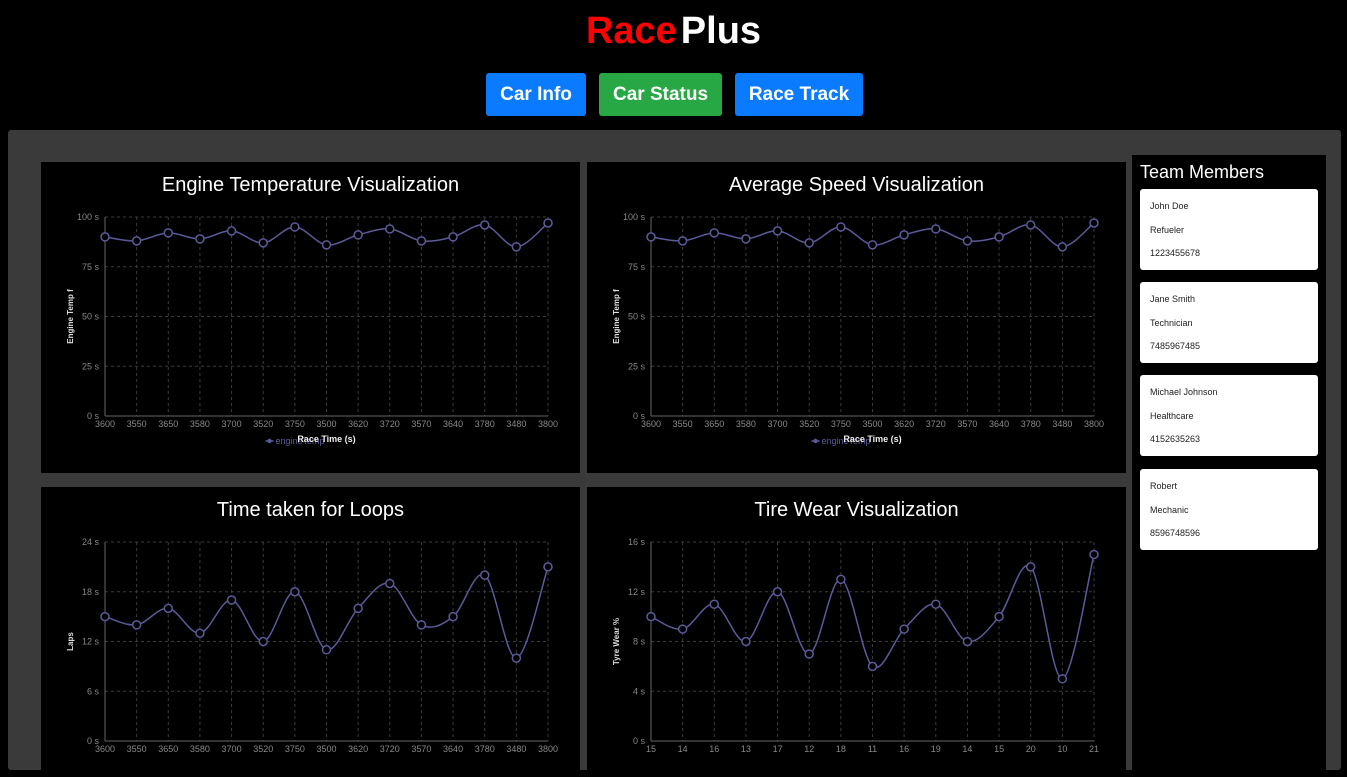 This screenshot has height=777, width=1347. I want to click on x-tick-label: 13, so click(746, 749).